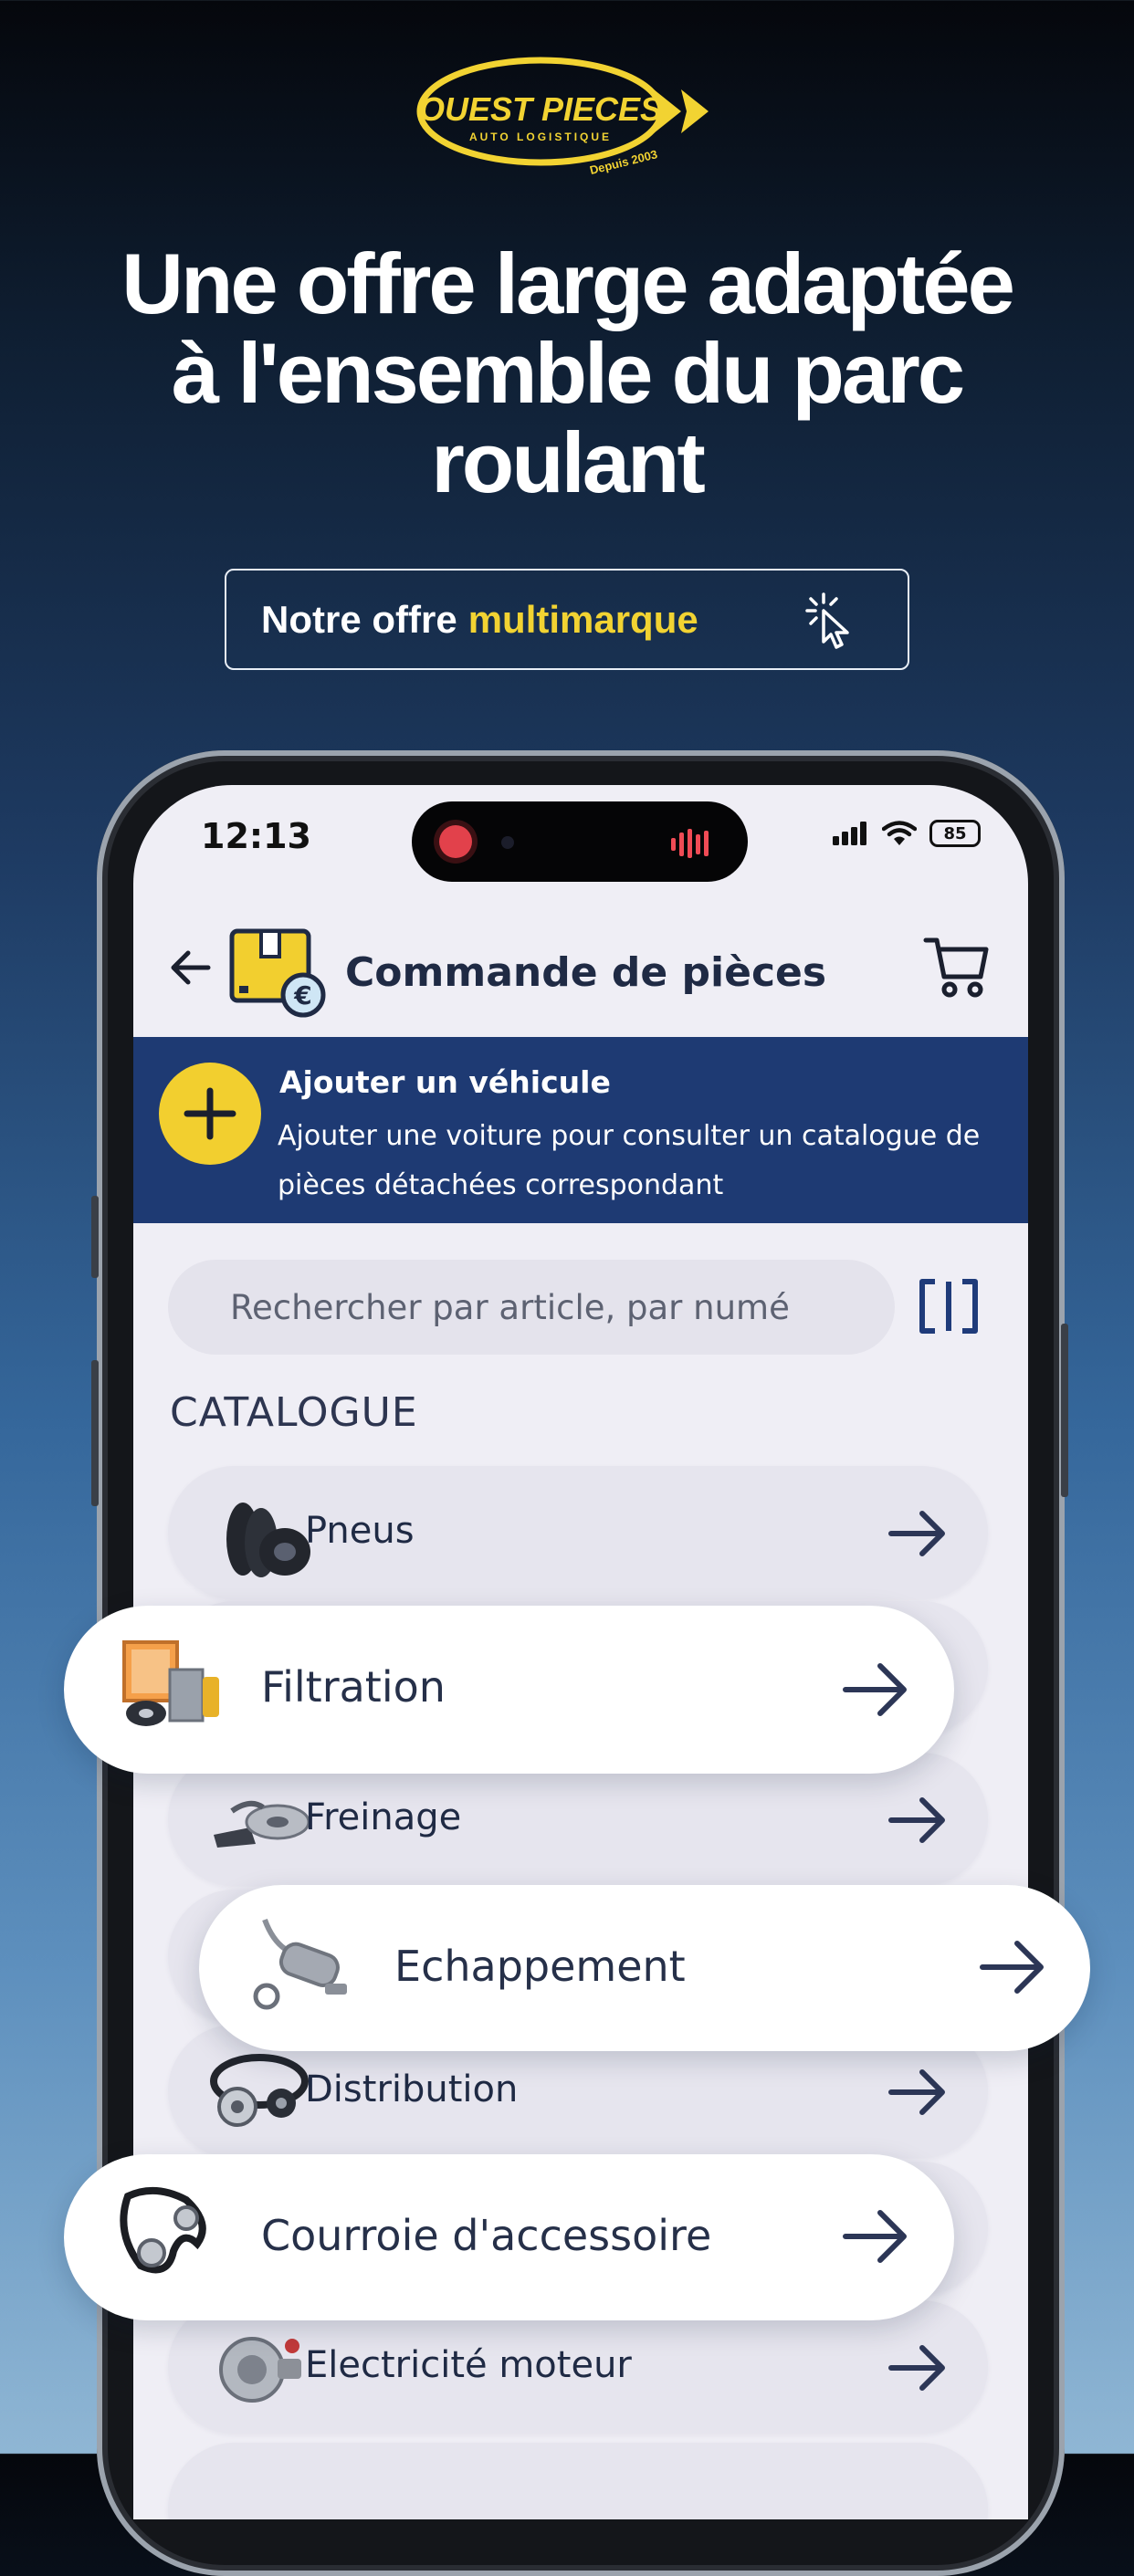 Image resolution: width=1134 pixels, height=2576 pixels. Describe the element at coordinates (95, 1433) in the screenshot. I see `phone-side-button-volume-up` at that location.